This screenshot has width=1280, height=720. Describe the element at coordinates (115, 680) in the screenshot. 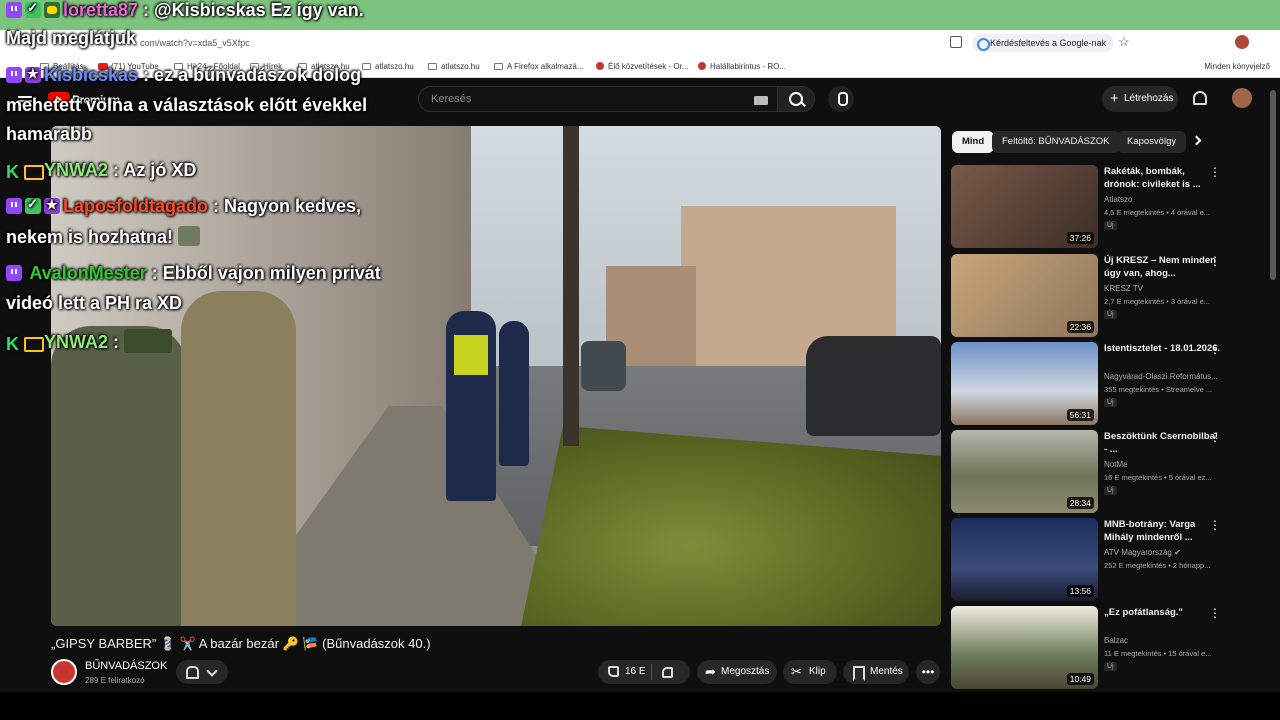

I see `subscriber-count: 289 E feliratkozó` at that location.